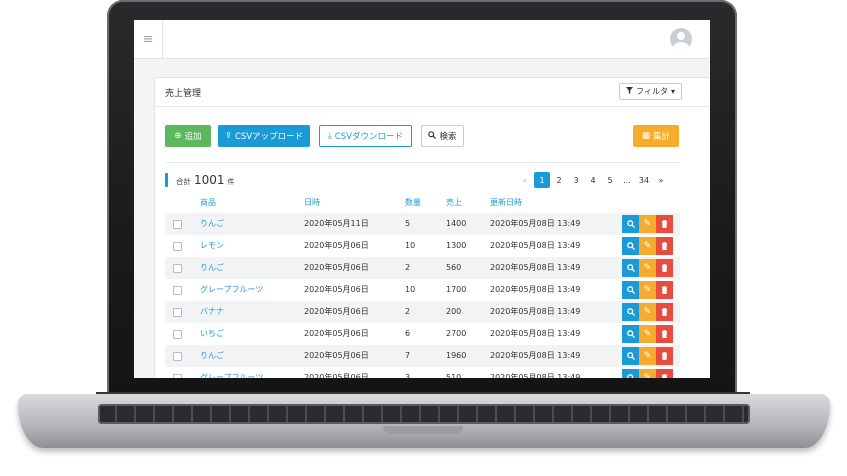 Image resolution: width=847 pixels, height=476 pixels. Describe the element at coordinates (656, 136) in the screenshot. I see `aggregate-button: ▦ 集計` at that location.